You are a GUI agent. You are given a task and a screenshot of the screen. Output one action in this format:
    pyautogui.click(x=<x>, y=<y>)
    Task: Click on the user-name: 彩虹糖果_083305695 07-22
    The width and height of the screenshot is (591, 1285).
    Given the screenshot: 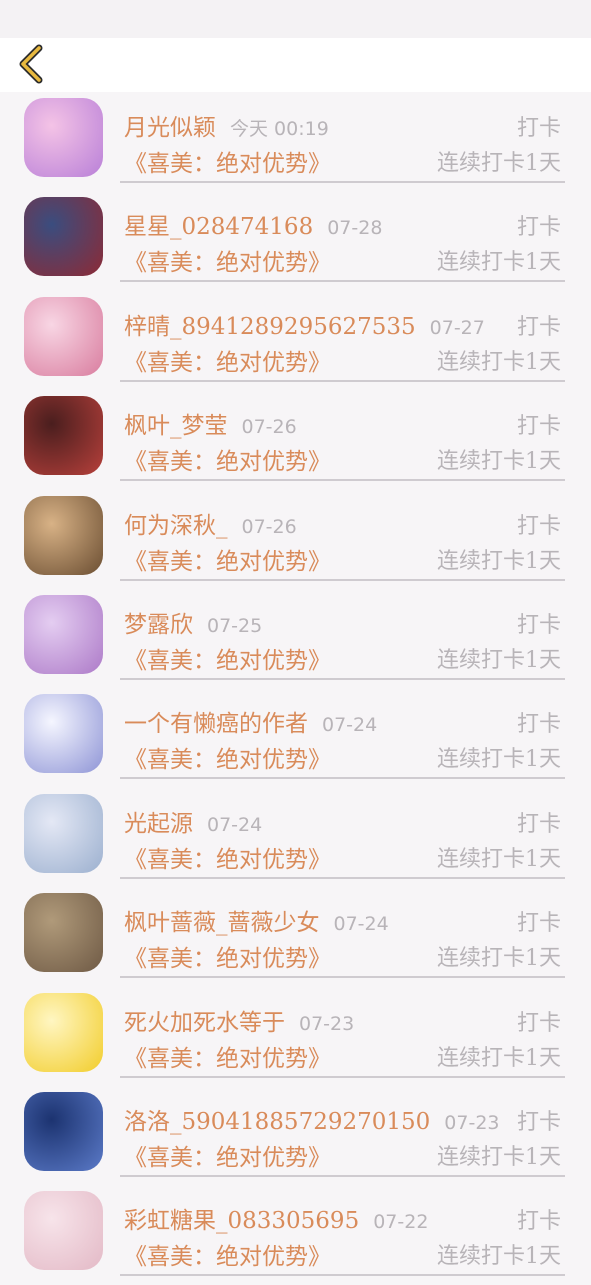 What is the action you would take?
    pyautogui.click(x=276, y=1218)
    